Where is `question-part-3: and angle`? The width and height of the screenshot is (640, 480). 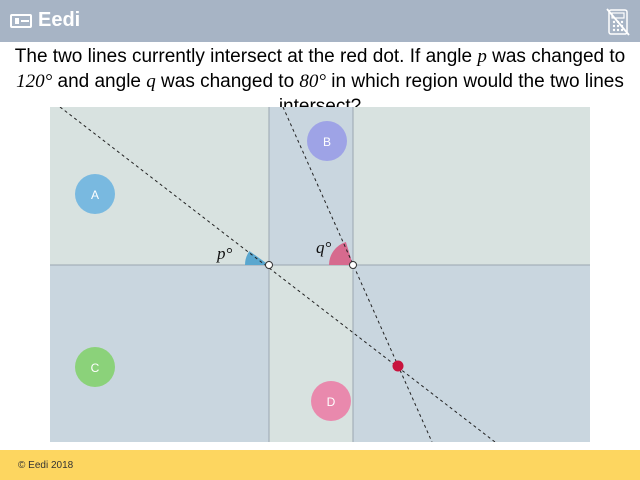
question-part-3: and angle is located at coordinates (99, 81).